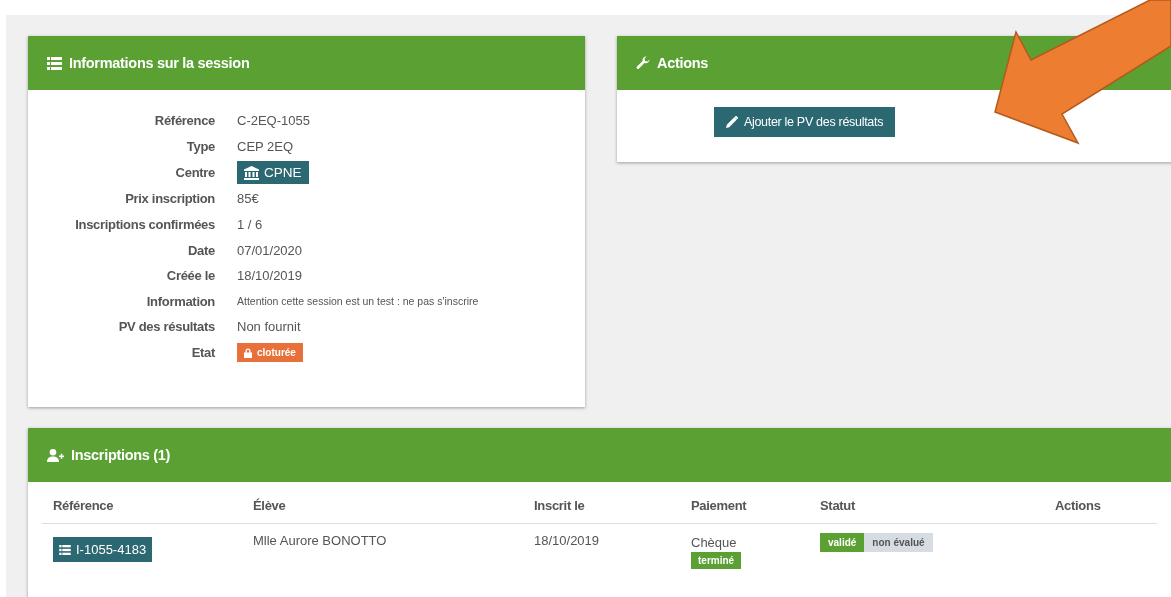  What do you see at coordinates (103, 549) in the screenshot?
I see `reference-button: I-1055-4183` at bounding box center [103, 549].